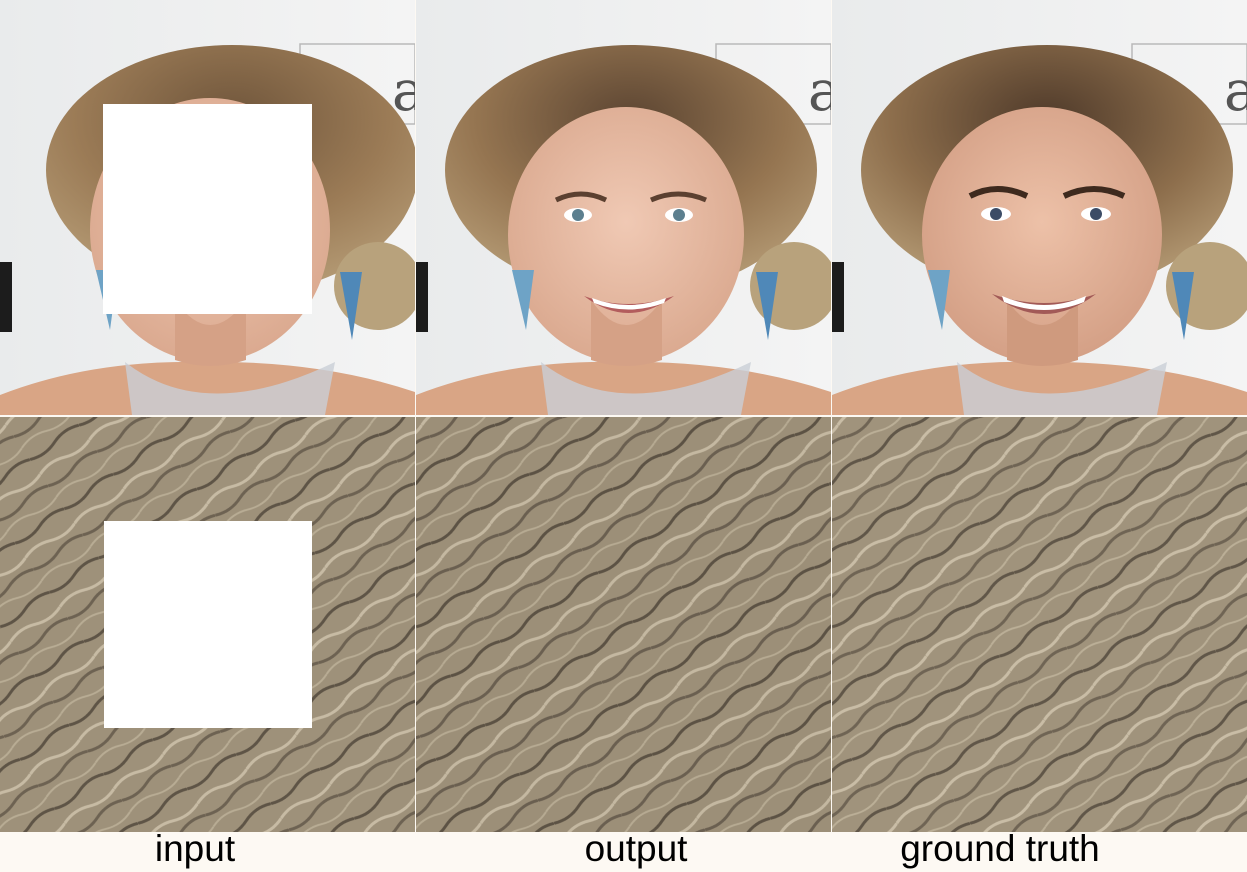 The width and height of the screenshot is (1247, 872). What do you see at coordinates (195, 848) in the screenshot?
I see `caption-input: input` at bounding box center [195, 848].